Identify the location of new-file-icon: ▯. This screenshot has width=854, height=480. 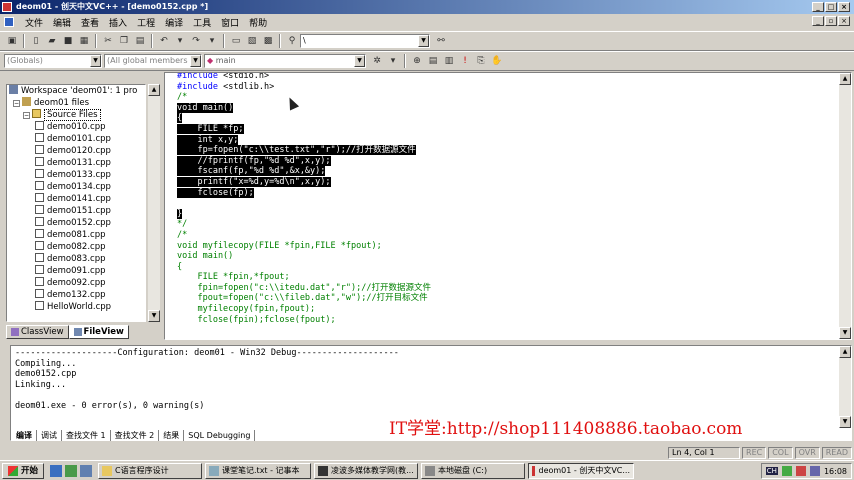
(36, 41).